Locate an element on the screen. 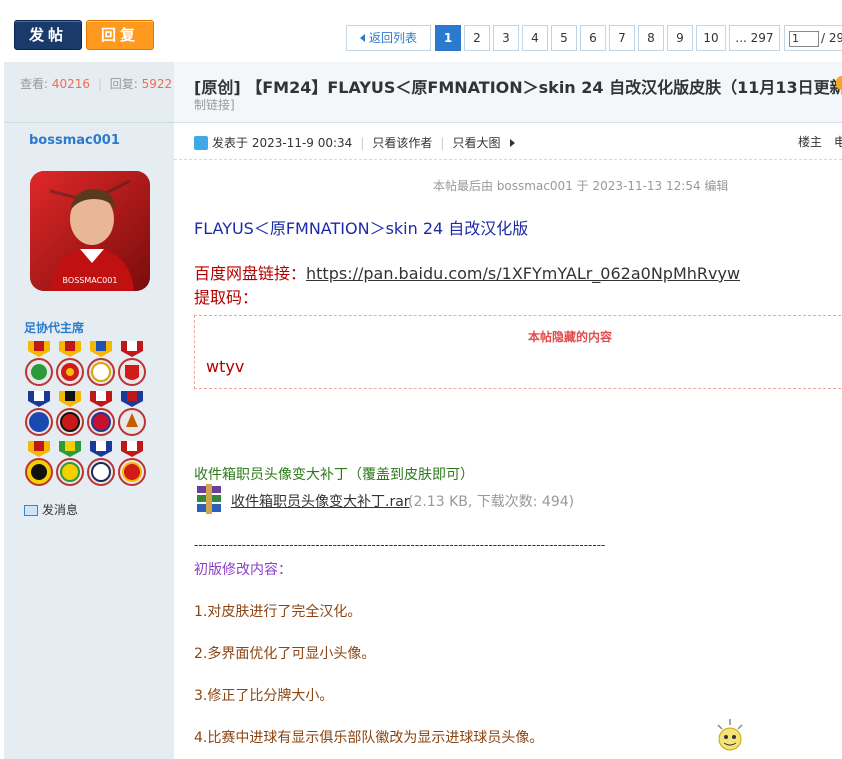 The width and height of the screenshot is (842, 759). post-info: 发表于 2023-11-9 00:34 | 只看该作者 | 只看大图 is located at coordinates (355, 142).